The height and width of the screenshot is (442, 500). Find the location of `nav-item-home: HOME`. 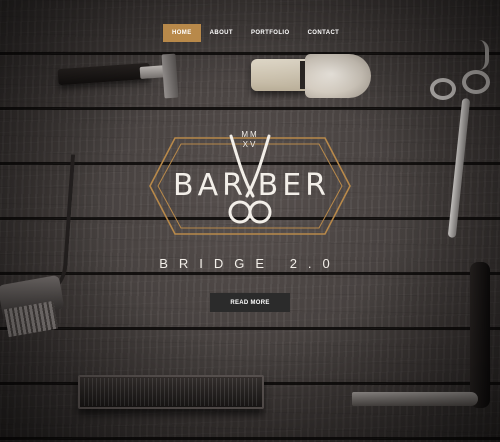

nav-item-home: HOME is located at coordinates (182, 33).